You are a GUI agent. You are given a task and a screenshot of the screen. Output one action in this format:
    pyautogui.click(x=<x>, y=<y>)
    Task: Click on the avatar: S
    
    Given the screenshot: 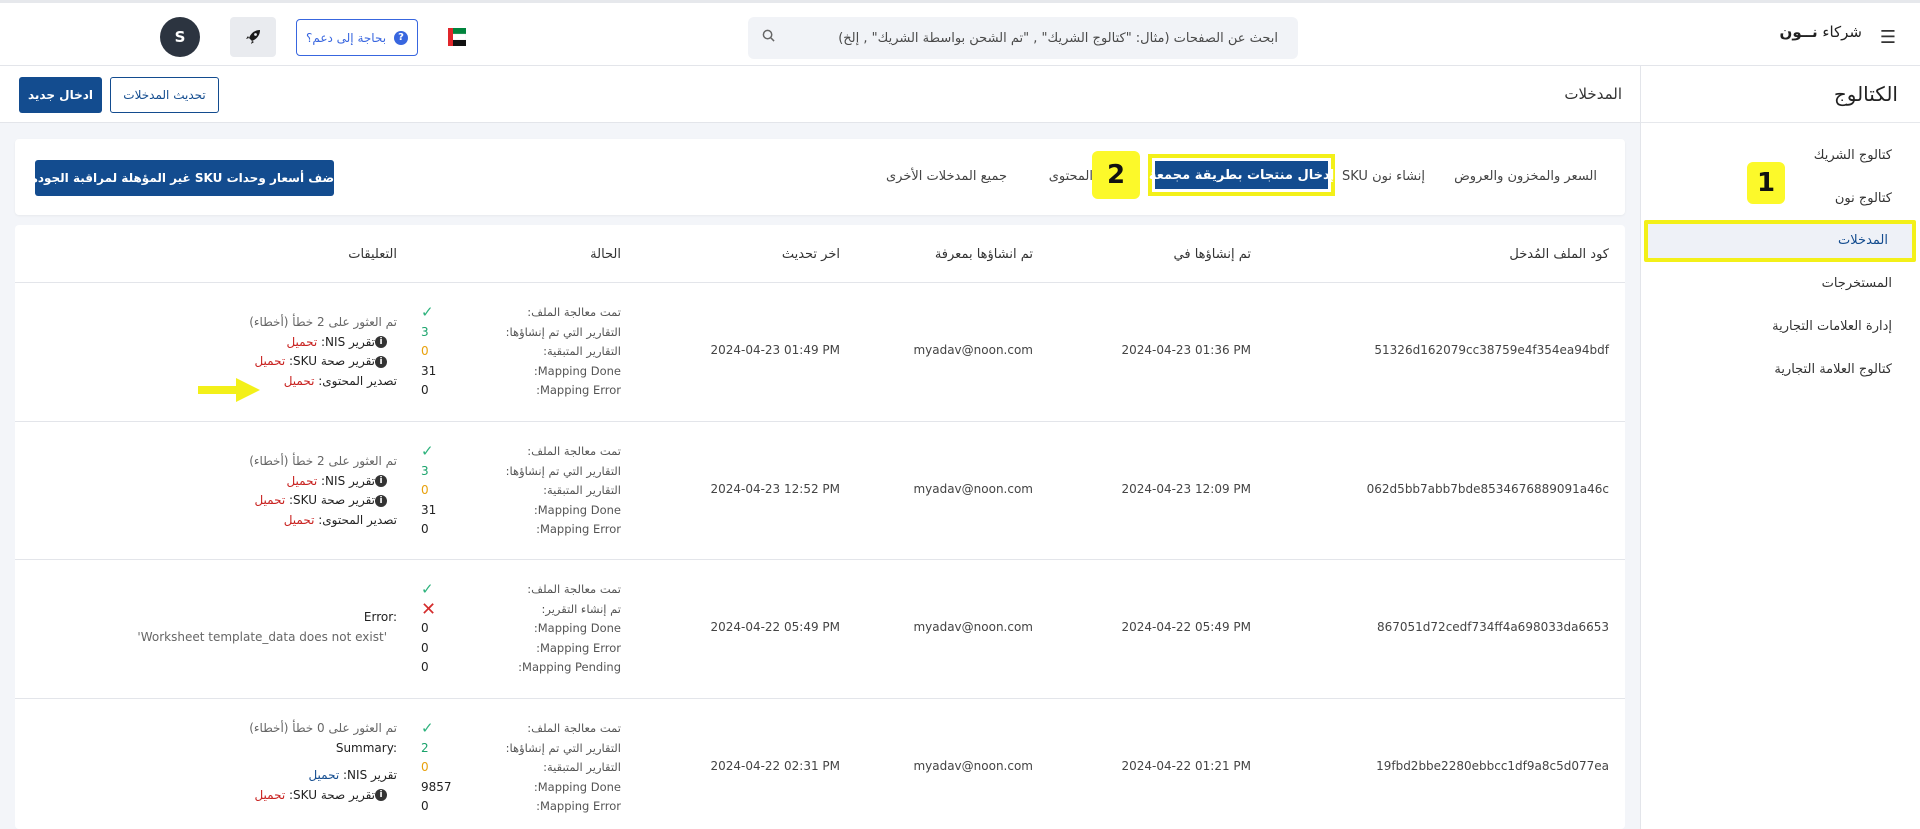 What is the action you would take?
    pyautogui.click(x=180, y=37)
    